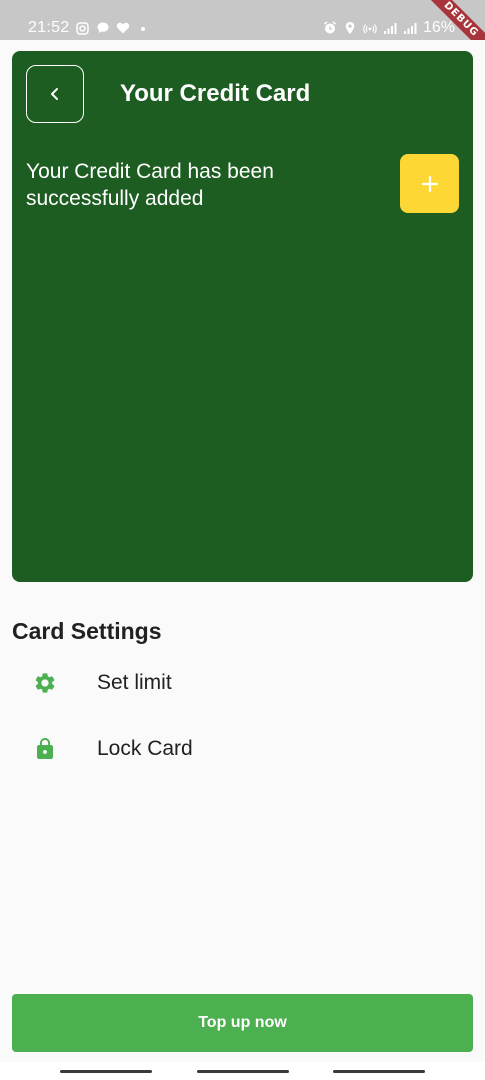  What do you see at coordinates (45, 683) in the screenshot?
I see `gear-icon` at bounding box center [45, 683].